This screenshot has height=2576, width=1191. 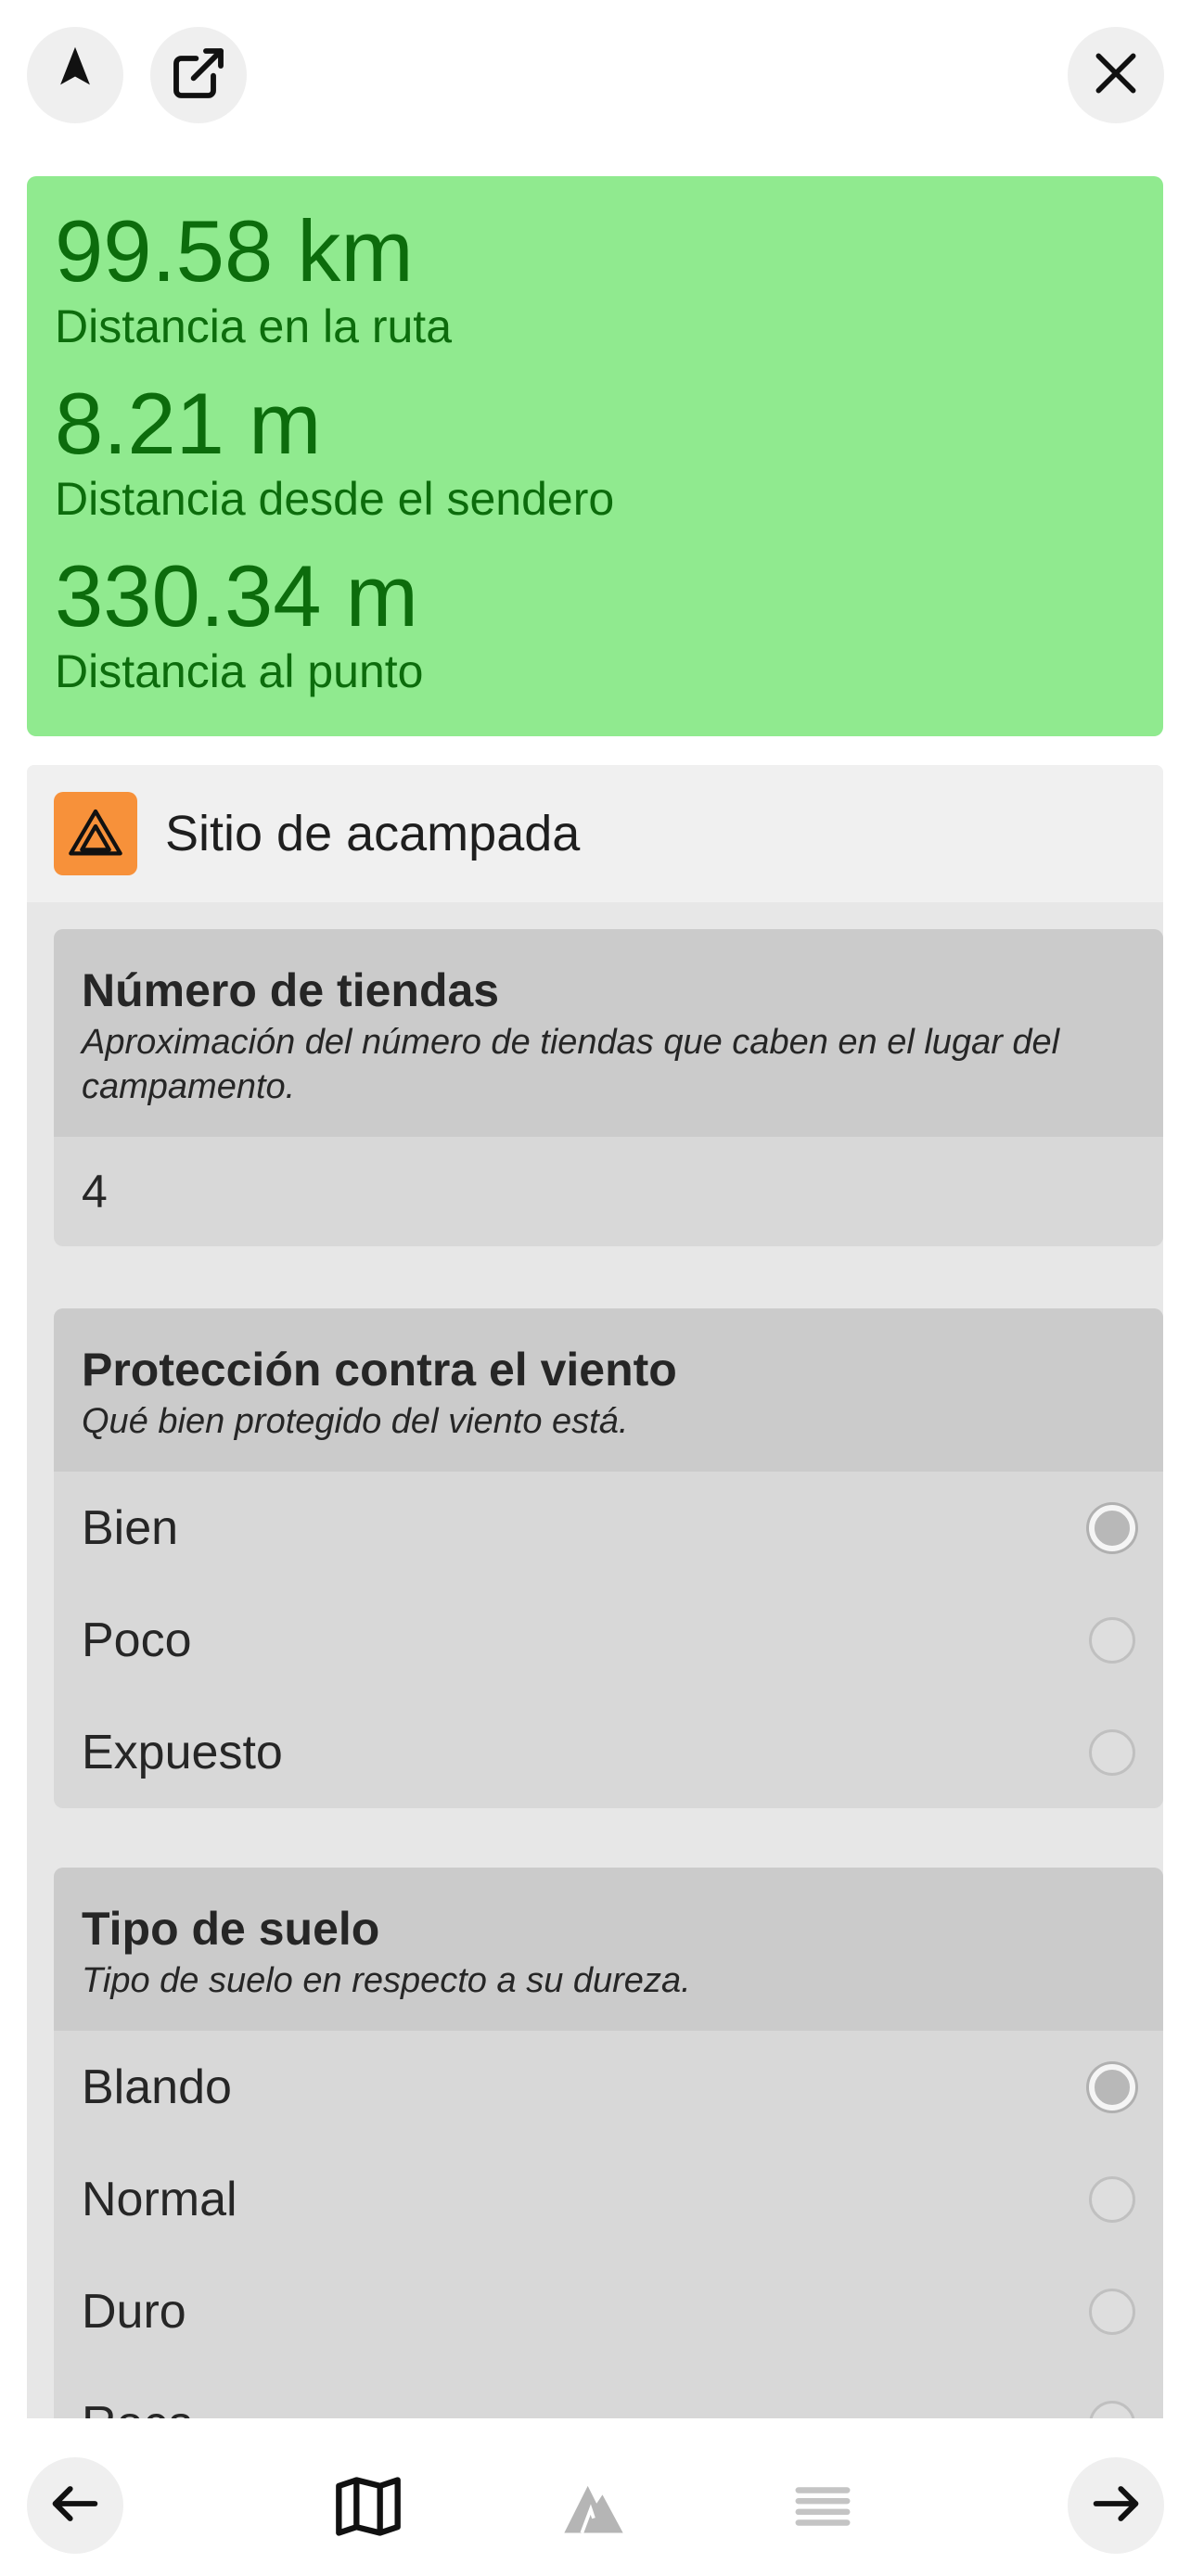 I want to click on ground-option-hard: Duro, so click(x=608, y=2311).